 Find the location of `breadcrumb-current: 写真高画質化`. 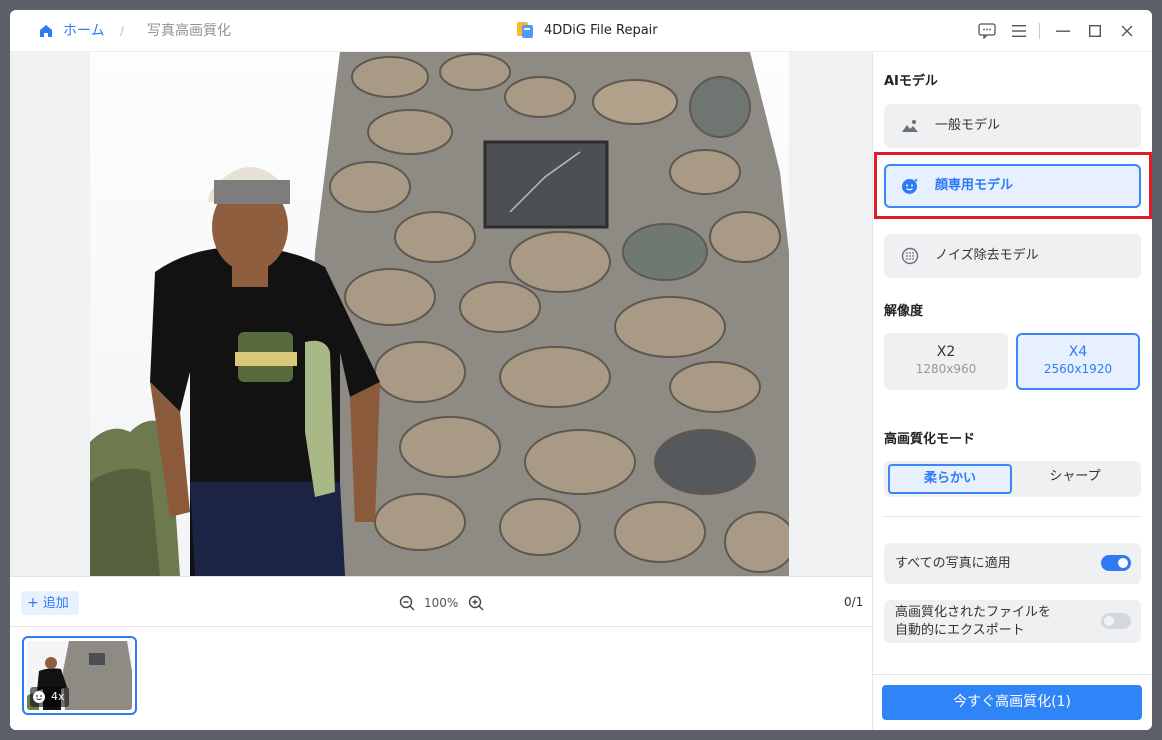

breadcrumb-current: 写真高画質化 is located at coordinates (189, 31).